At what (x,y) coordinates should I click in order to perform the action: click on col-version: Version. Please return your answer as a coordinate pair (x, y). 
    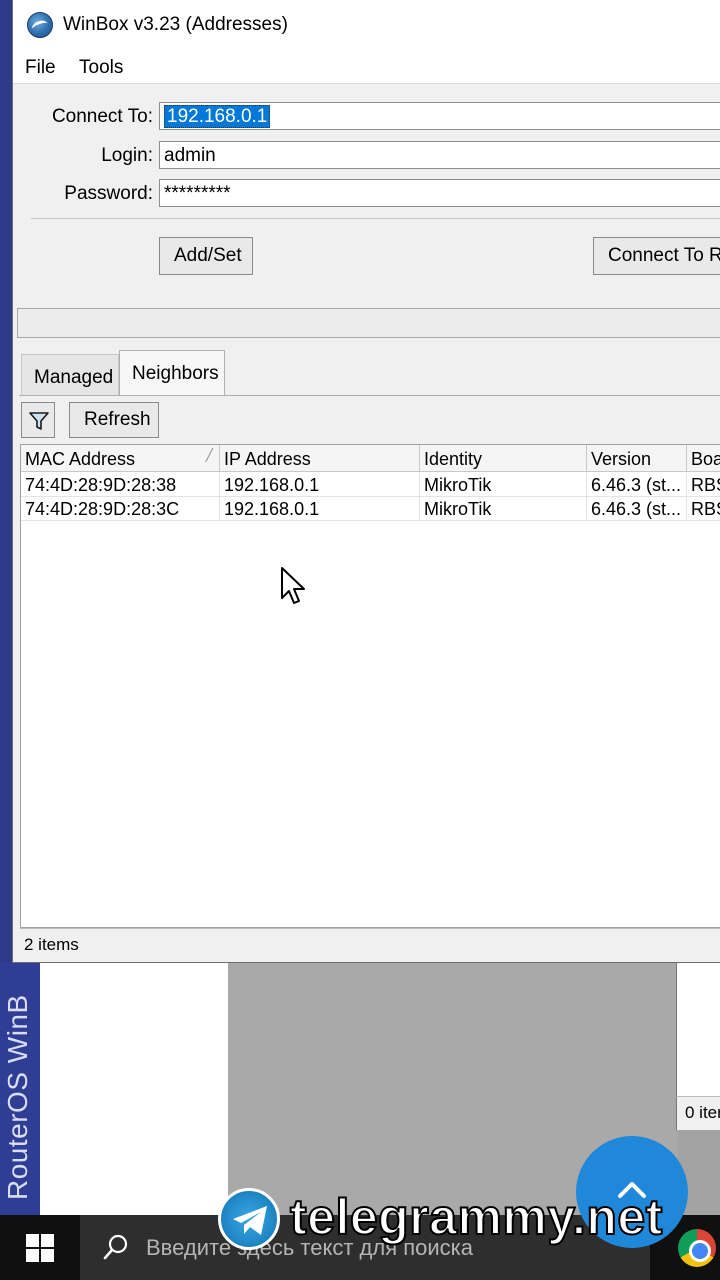
    Looking at the image, I should click on (637, 458).